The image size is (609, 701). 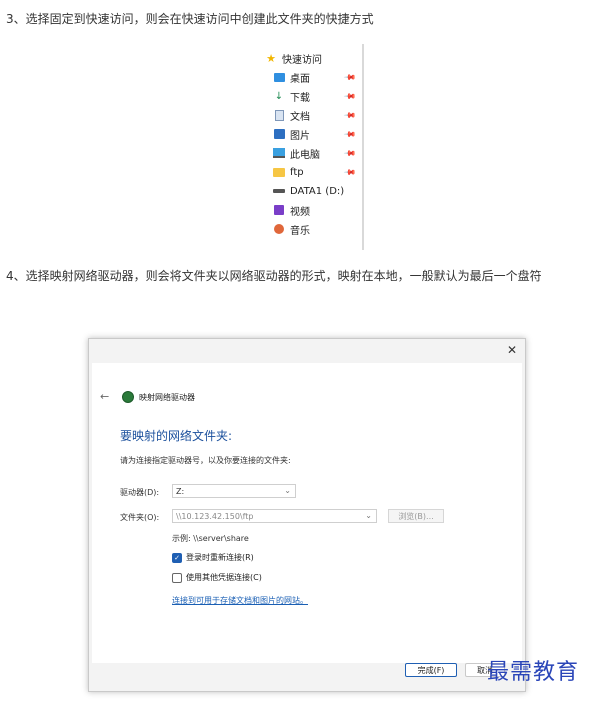 I want to click on dialog-heading: 要映射的网络文件夹:, so click(x=176, y=436).